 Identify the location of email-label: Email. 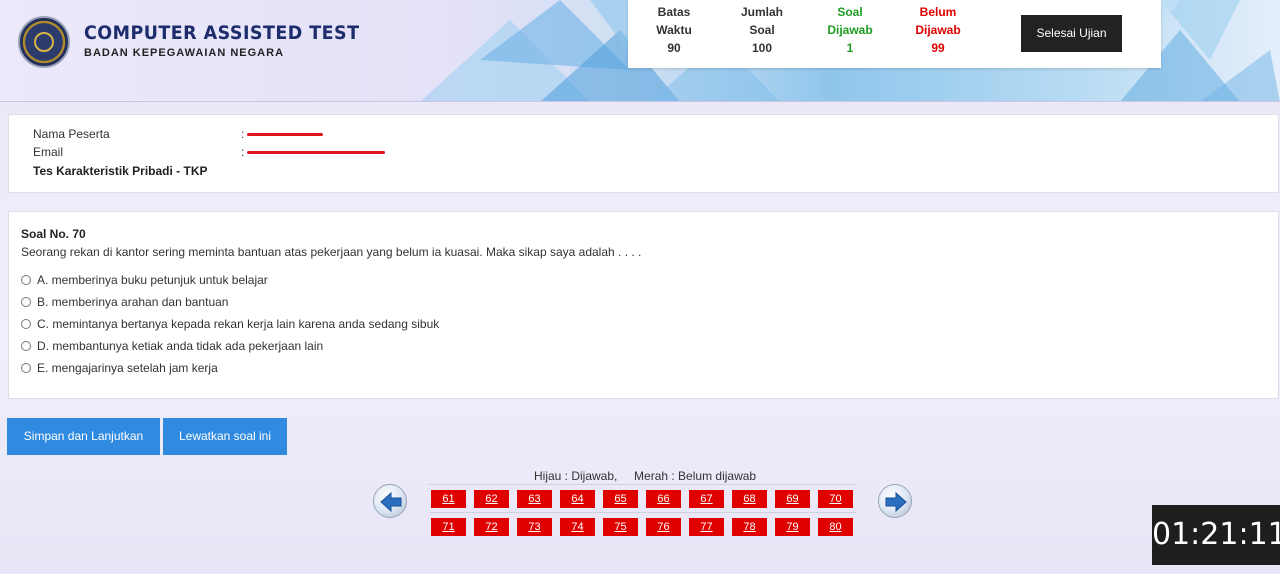
(48, 152).